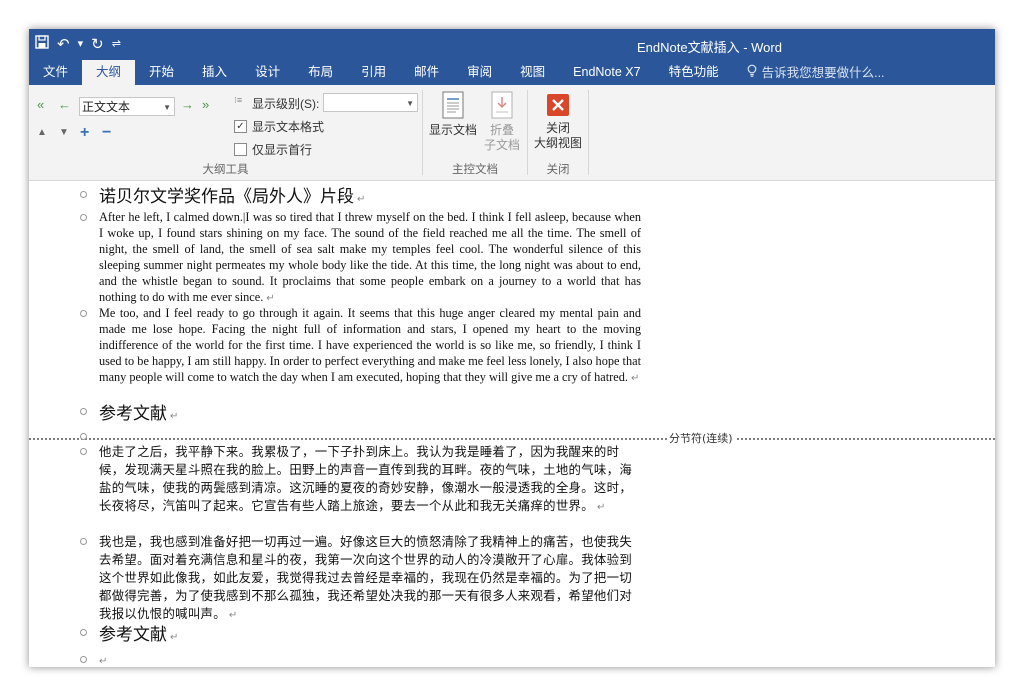 Image resolution: width=1024 pixels, height=696 pixels. What do you see at coordinates (267, 72) in the screenshot?
I see `tab-design: 设计` at bounding box center [267, 72].